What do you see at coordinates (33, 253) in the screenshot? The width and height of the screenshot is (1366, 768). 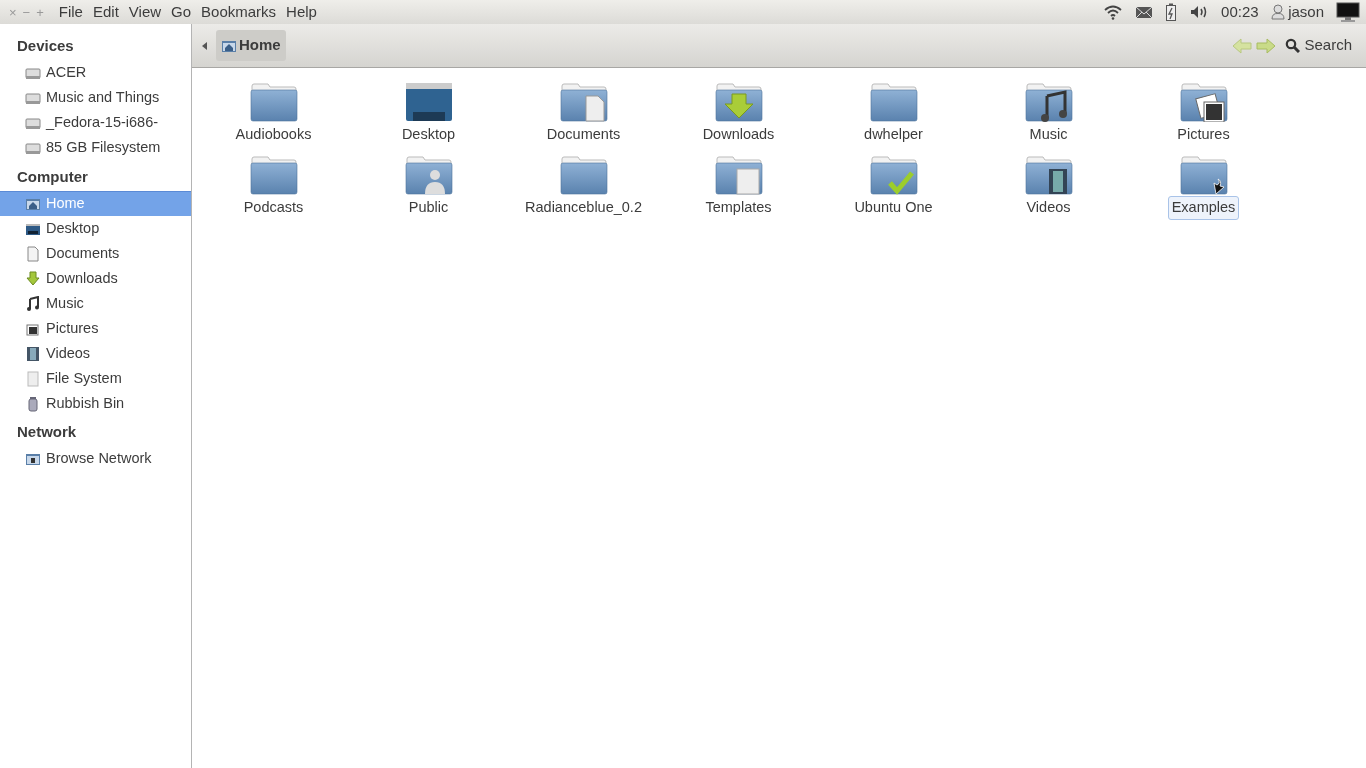 I see `document-icon` at bounding box center [33, 253].